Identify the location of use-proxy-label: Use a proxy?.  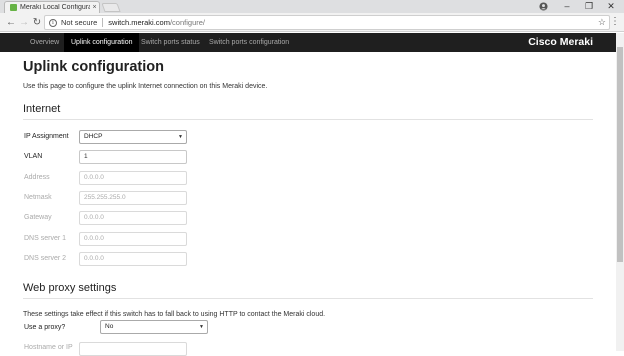
(45, 327).